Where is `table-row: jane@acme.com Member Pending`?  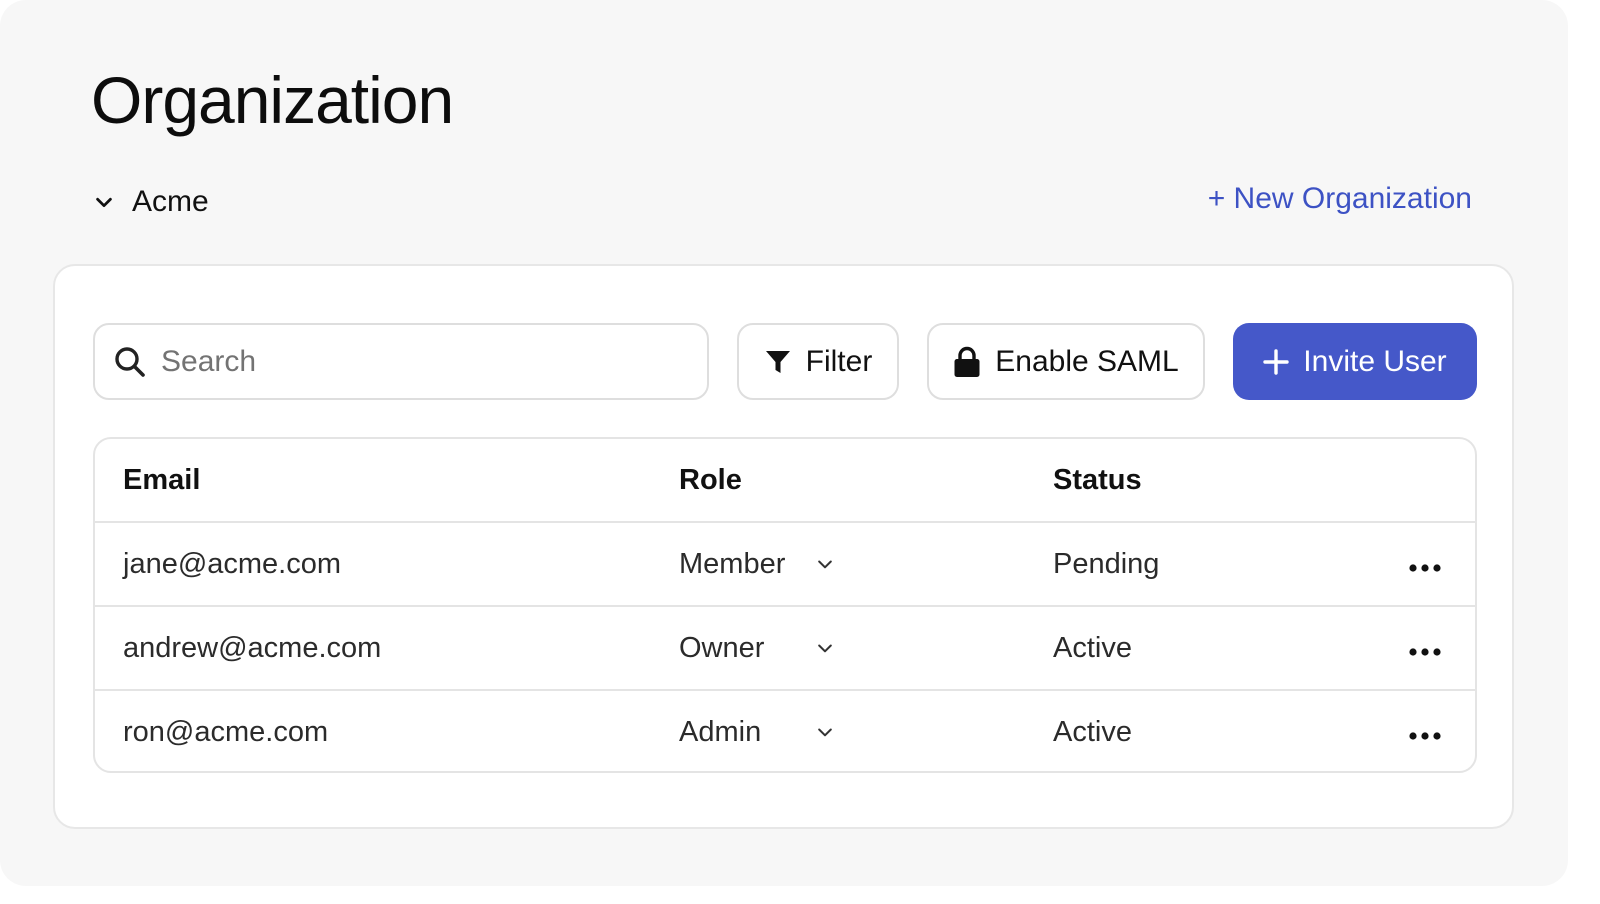 table-row: jane@acme.com Member Pending is located at coordinates (785, 565).